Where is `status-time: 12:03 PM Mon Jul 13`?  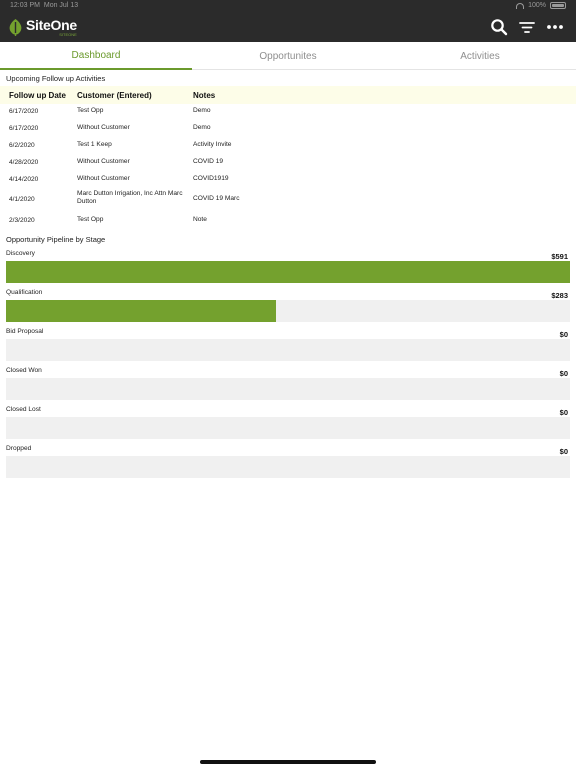 status-time: 12:03 PM Mon Jul 13 is located at coordinates (44, 5).